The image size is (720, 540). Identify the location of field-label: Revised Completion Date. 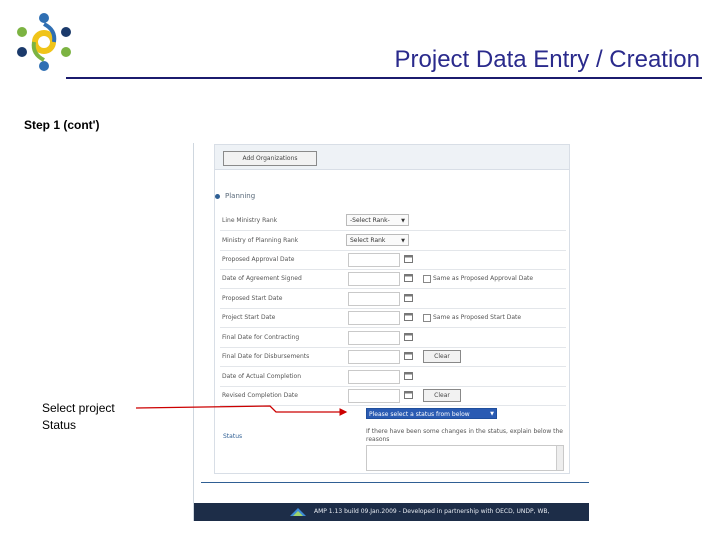
(260, 395).